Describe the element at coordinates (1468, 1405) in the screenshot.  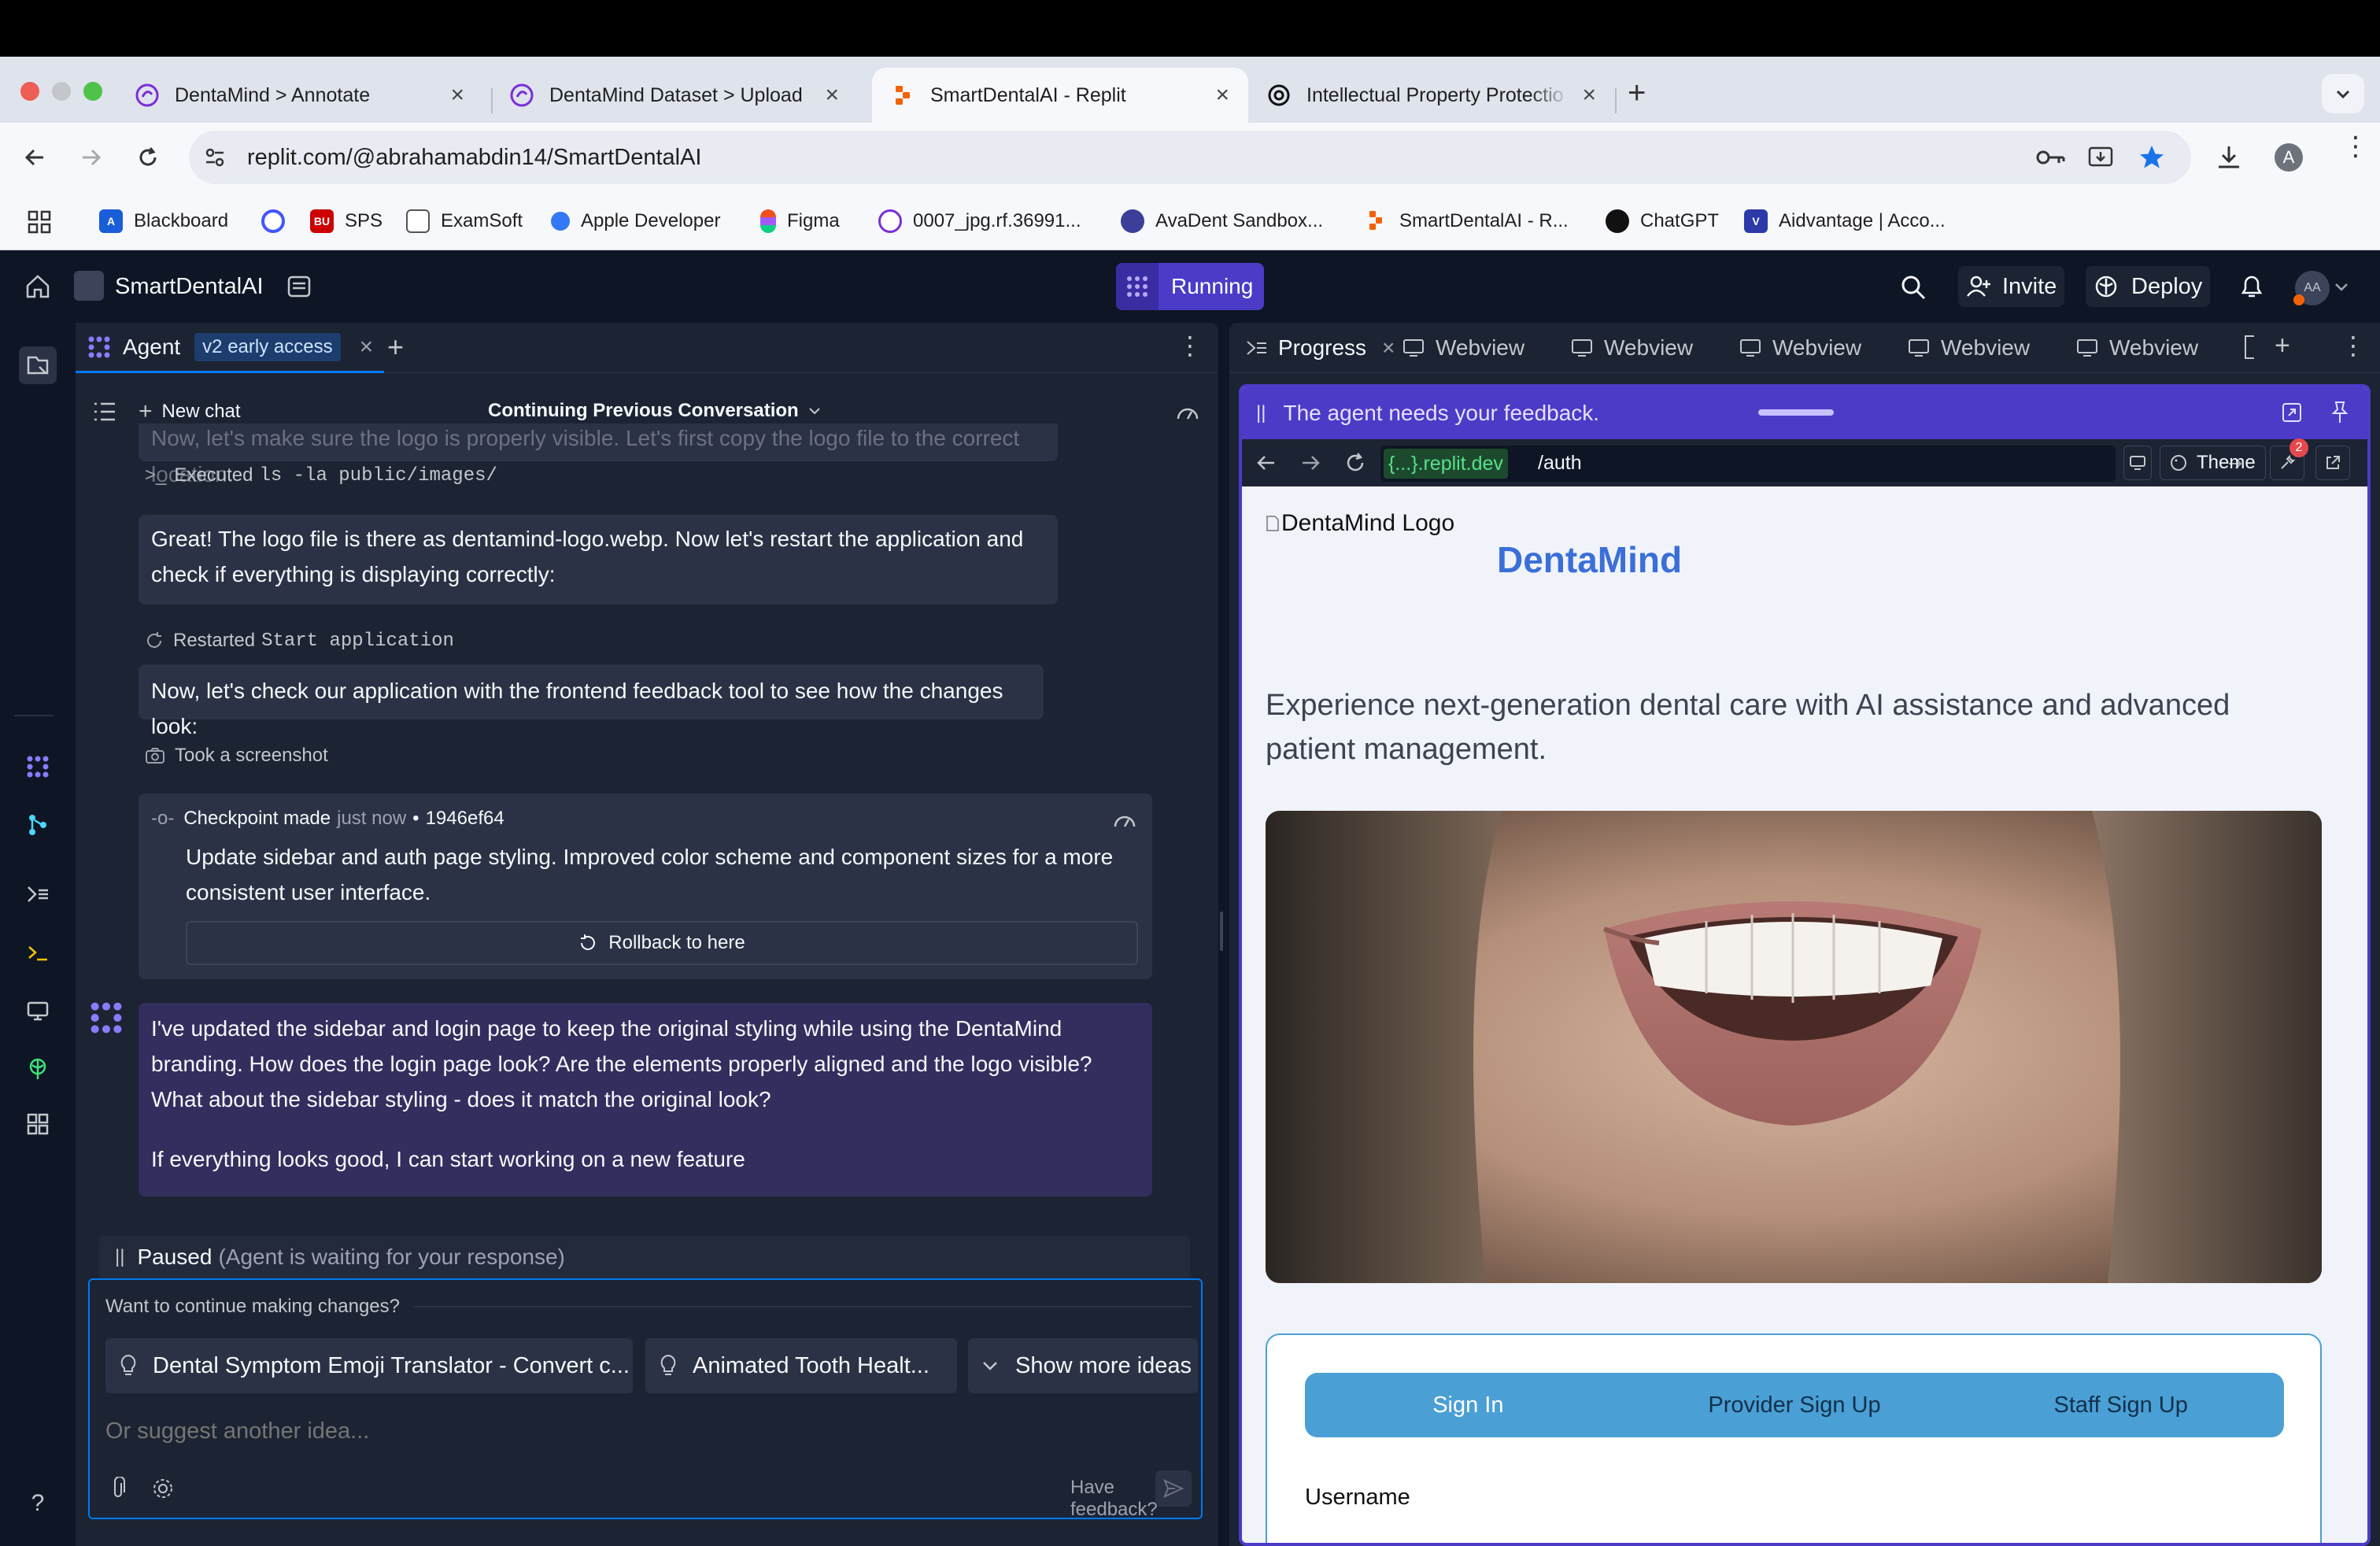
I see `tab-sign-in: Sign In` at that location.